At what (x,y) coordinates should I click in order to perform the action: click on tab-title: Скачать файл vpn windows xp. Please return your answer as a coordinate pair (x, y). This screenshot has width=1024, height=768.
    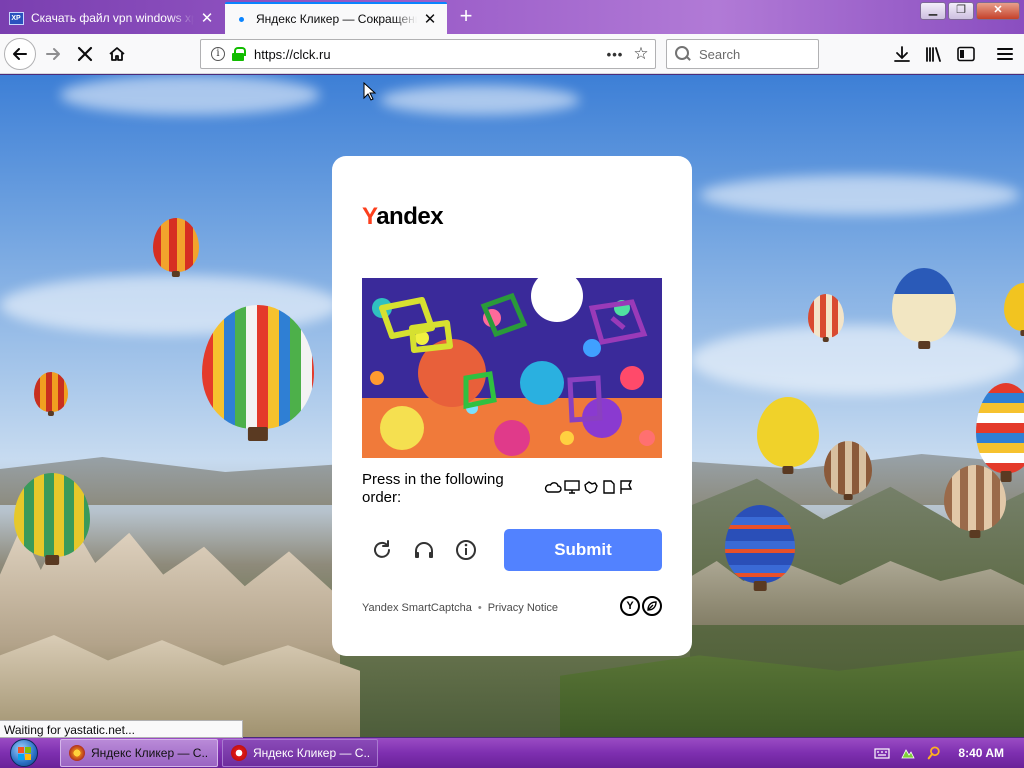
    Looking at the image, I should click on (112, 18).